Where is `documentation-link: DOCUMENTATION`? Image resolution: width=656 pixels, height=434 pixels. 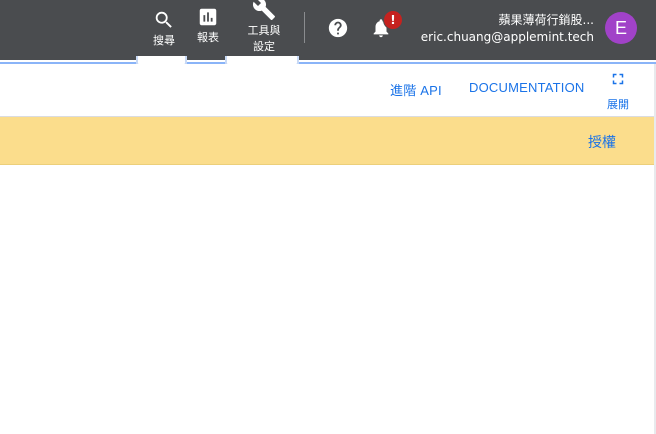 documentation-link: DOCUMENTATION is located at coordinates (527, 87).